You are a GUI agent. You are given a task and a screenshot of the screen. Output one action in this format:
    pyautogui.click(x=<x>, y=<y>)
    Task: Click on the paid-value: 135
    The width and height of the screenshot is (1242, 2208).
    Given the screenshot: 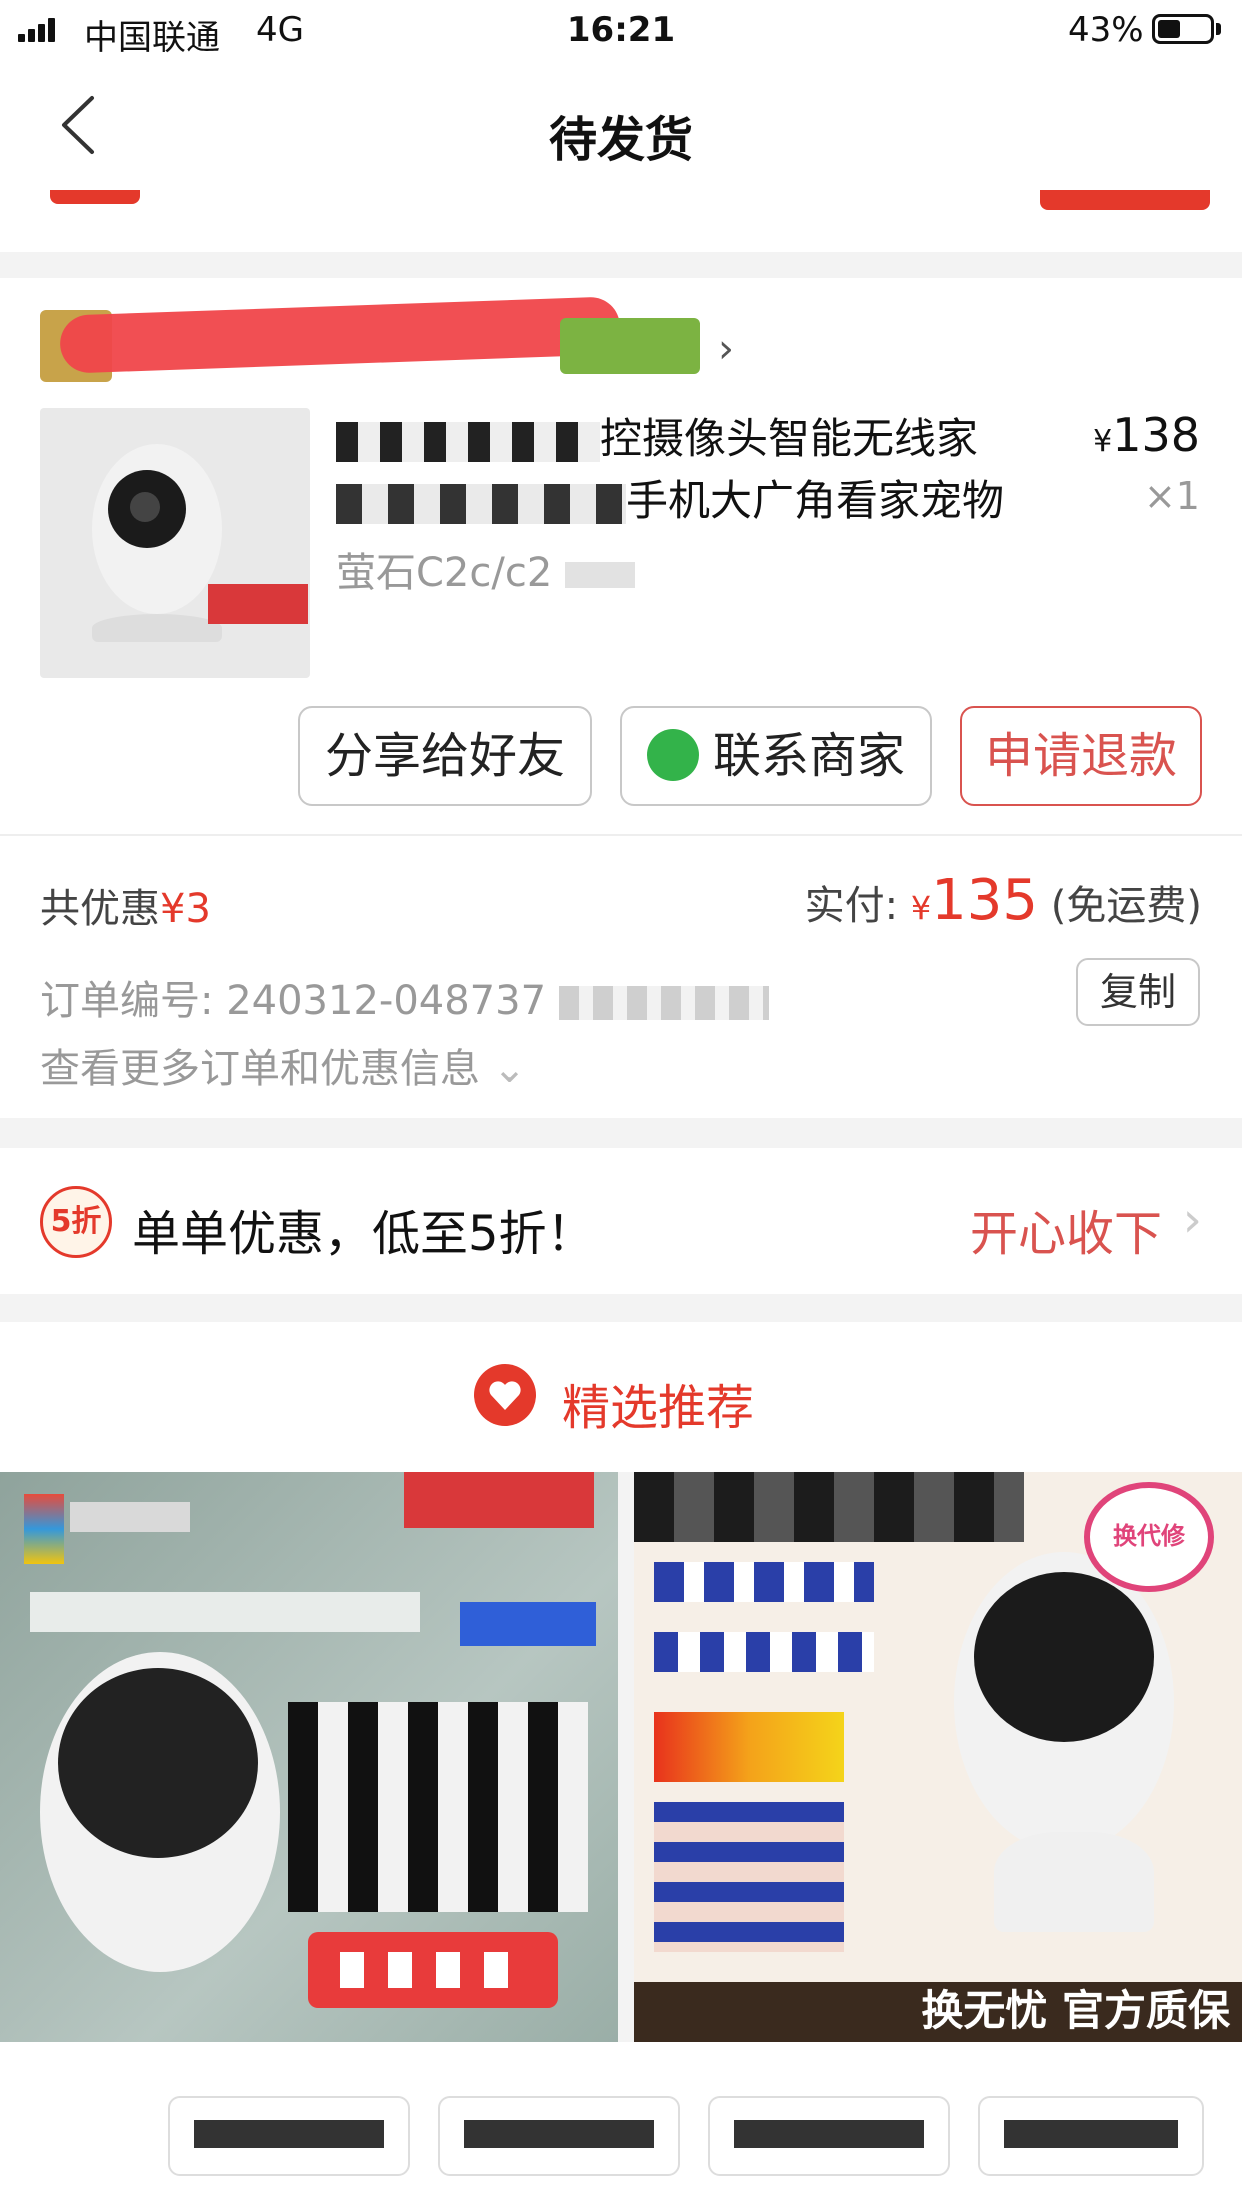 What is the action you would take?
    pyautogui.click(x=985, y=900)
    